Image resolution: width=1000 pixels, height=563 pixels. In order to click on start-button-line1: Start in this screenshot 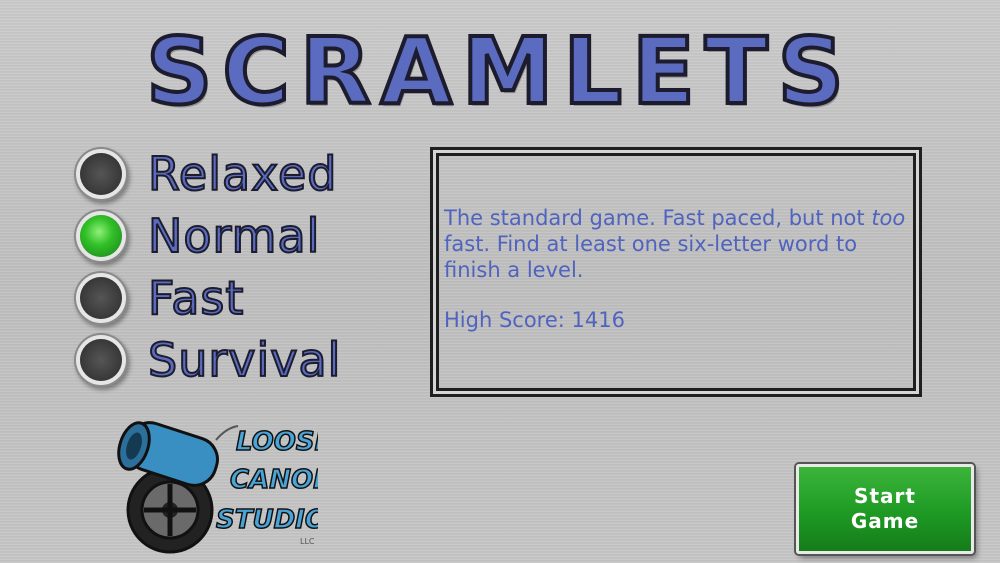, I will do `click(885, 496)`.